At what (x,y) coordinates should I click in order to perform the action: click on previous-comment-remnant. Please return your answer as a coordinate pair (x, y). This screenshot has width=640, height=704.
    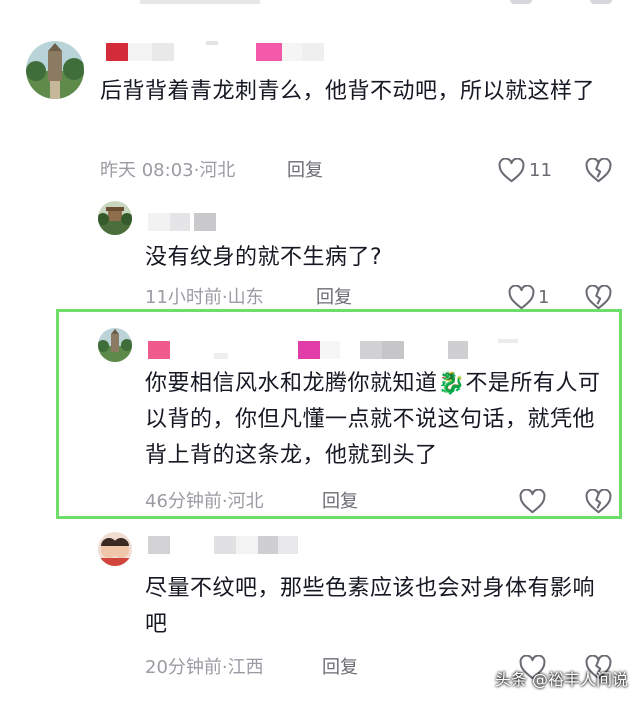
    Looking at the image, I should click on (200, 2).